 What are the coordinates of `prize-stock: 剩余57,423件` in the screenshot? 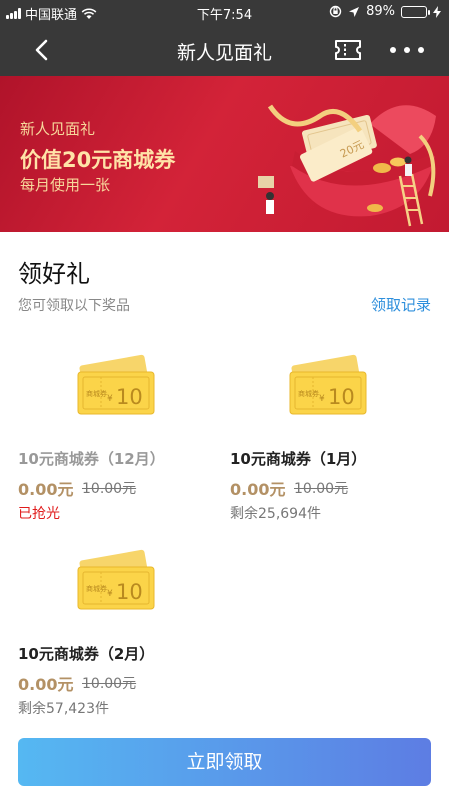 It's located at (63, 709).